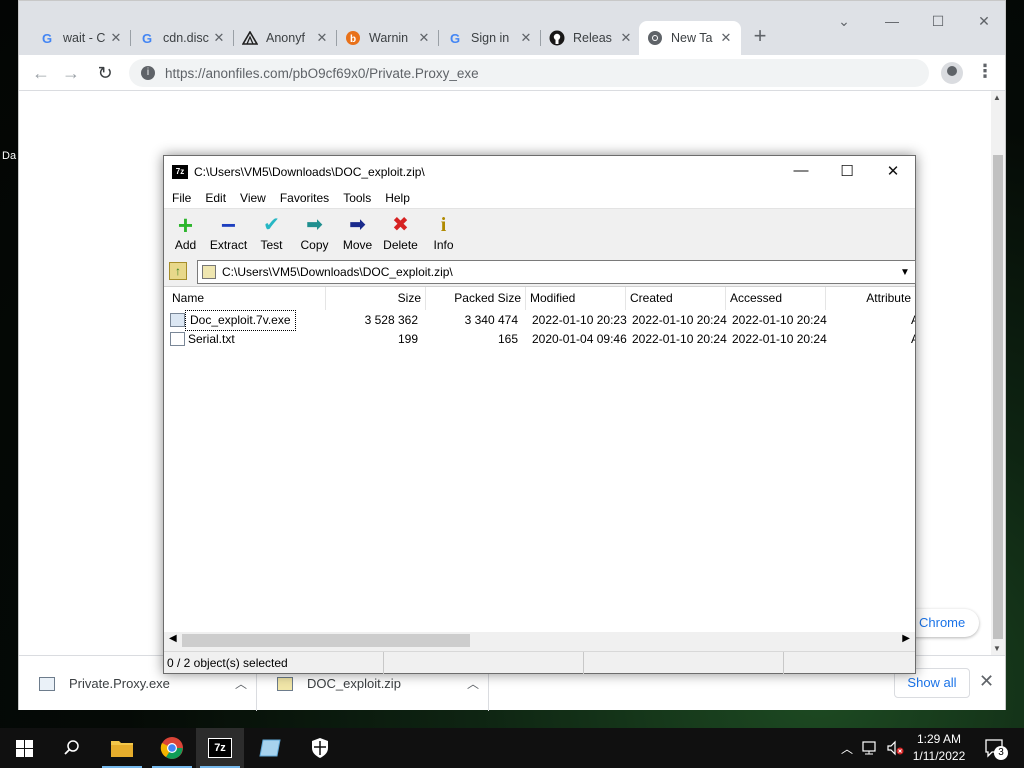 The height and width of the screenshot is (768, 1024). Describe the element at coordinates (71, 73) in the screenshot. I see `forward-button: →` at that location.